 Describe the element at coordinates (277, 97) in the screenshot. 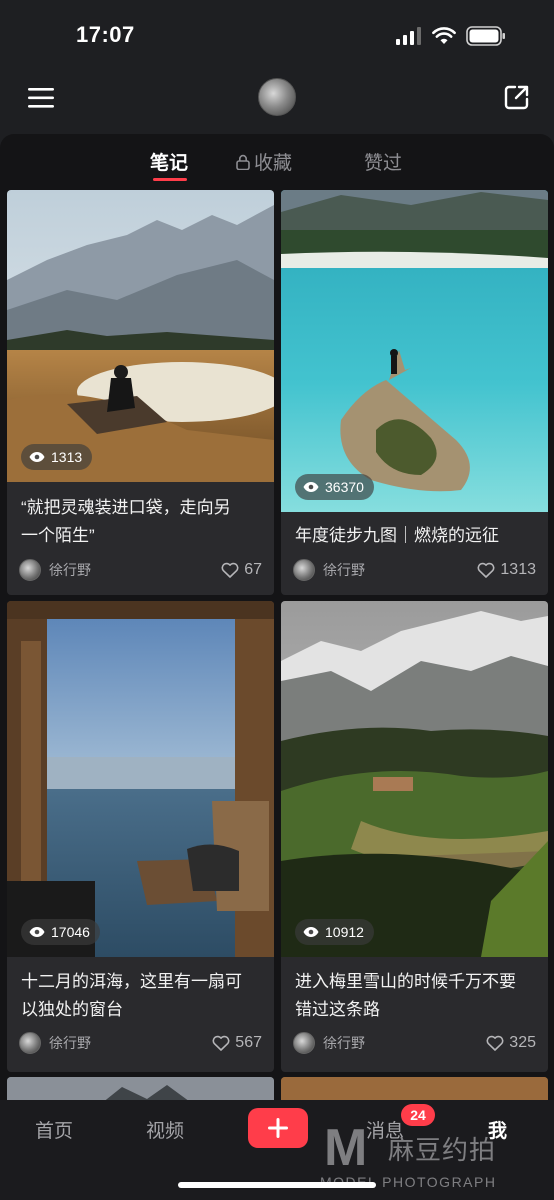

I see `profile-avatar` at that location.